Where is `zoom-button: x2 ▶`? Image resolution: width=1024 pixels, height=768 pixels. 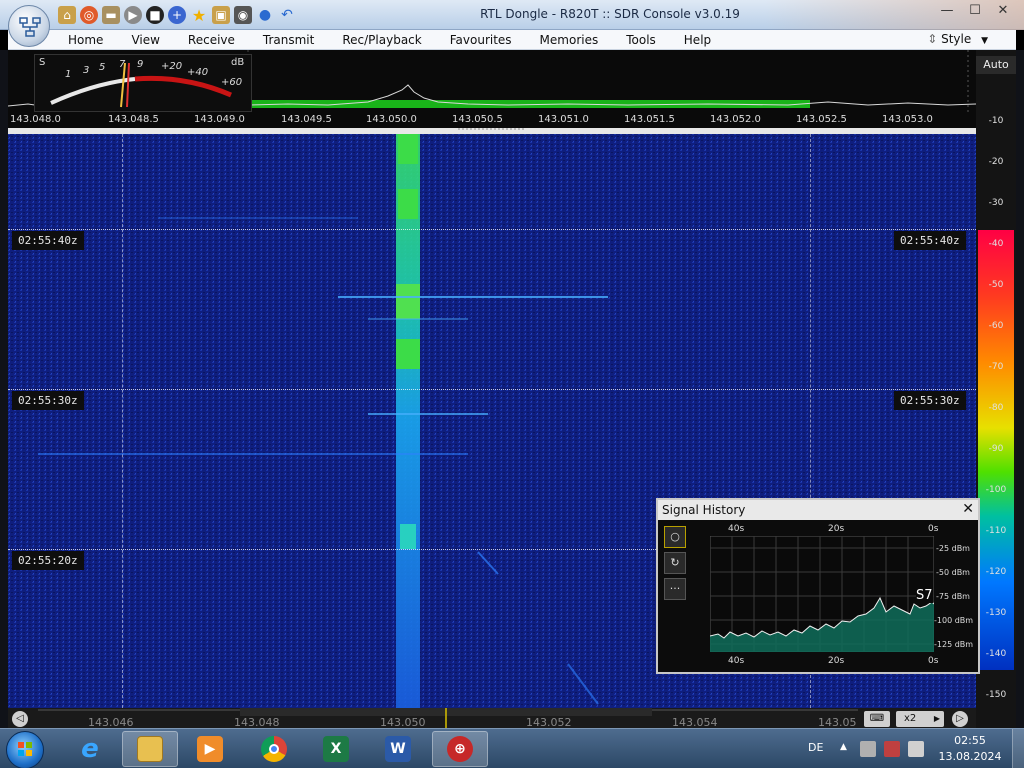 zoom-button: x2 ▶ is located at coordinates (920, 719).